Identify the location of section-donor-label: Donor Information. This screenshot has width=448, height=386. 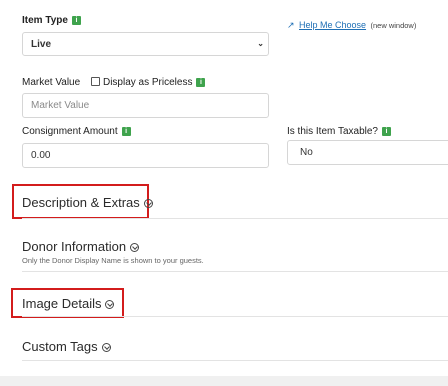
(74, 246).